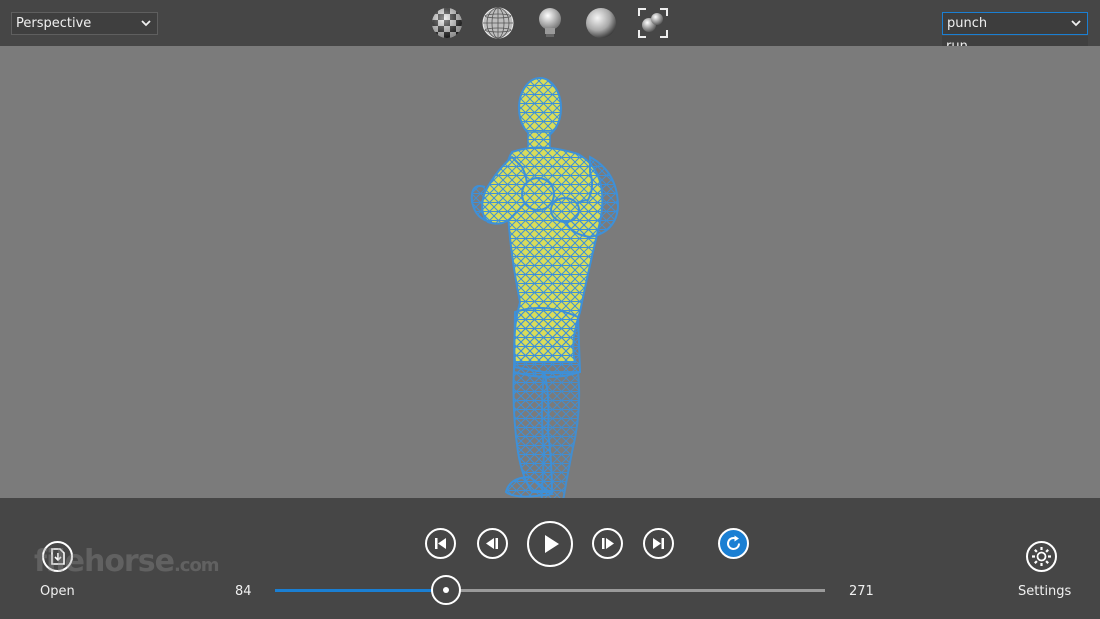 The image size is (1100, 619). Describe the element at coordinates (127, 561) in the screenshot. I see `watermark-logo: filehorse.com` at that location.